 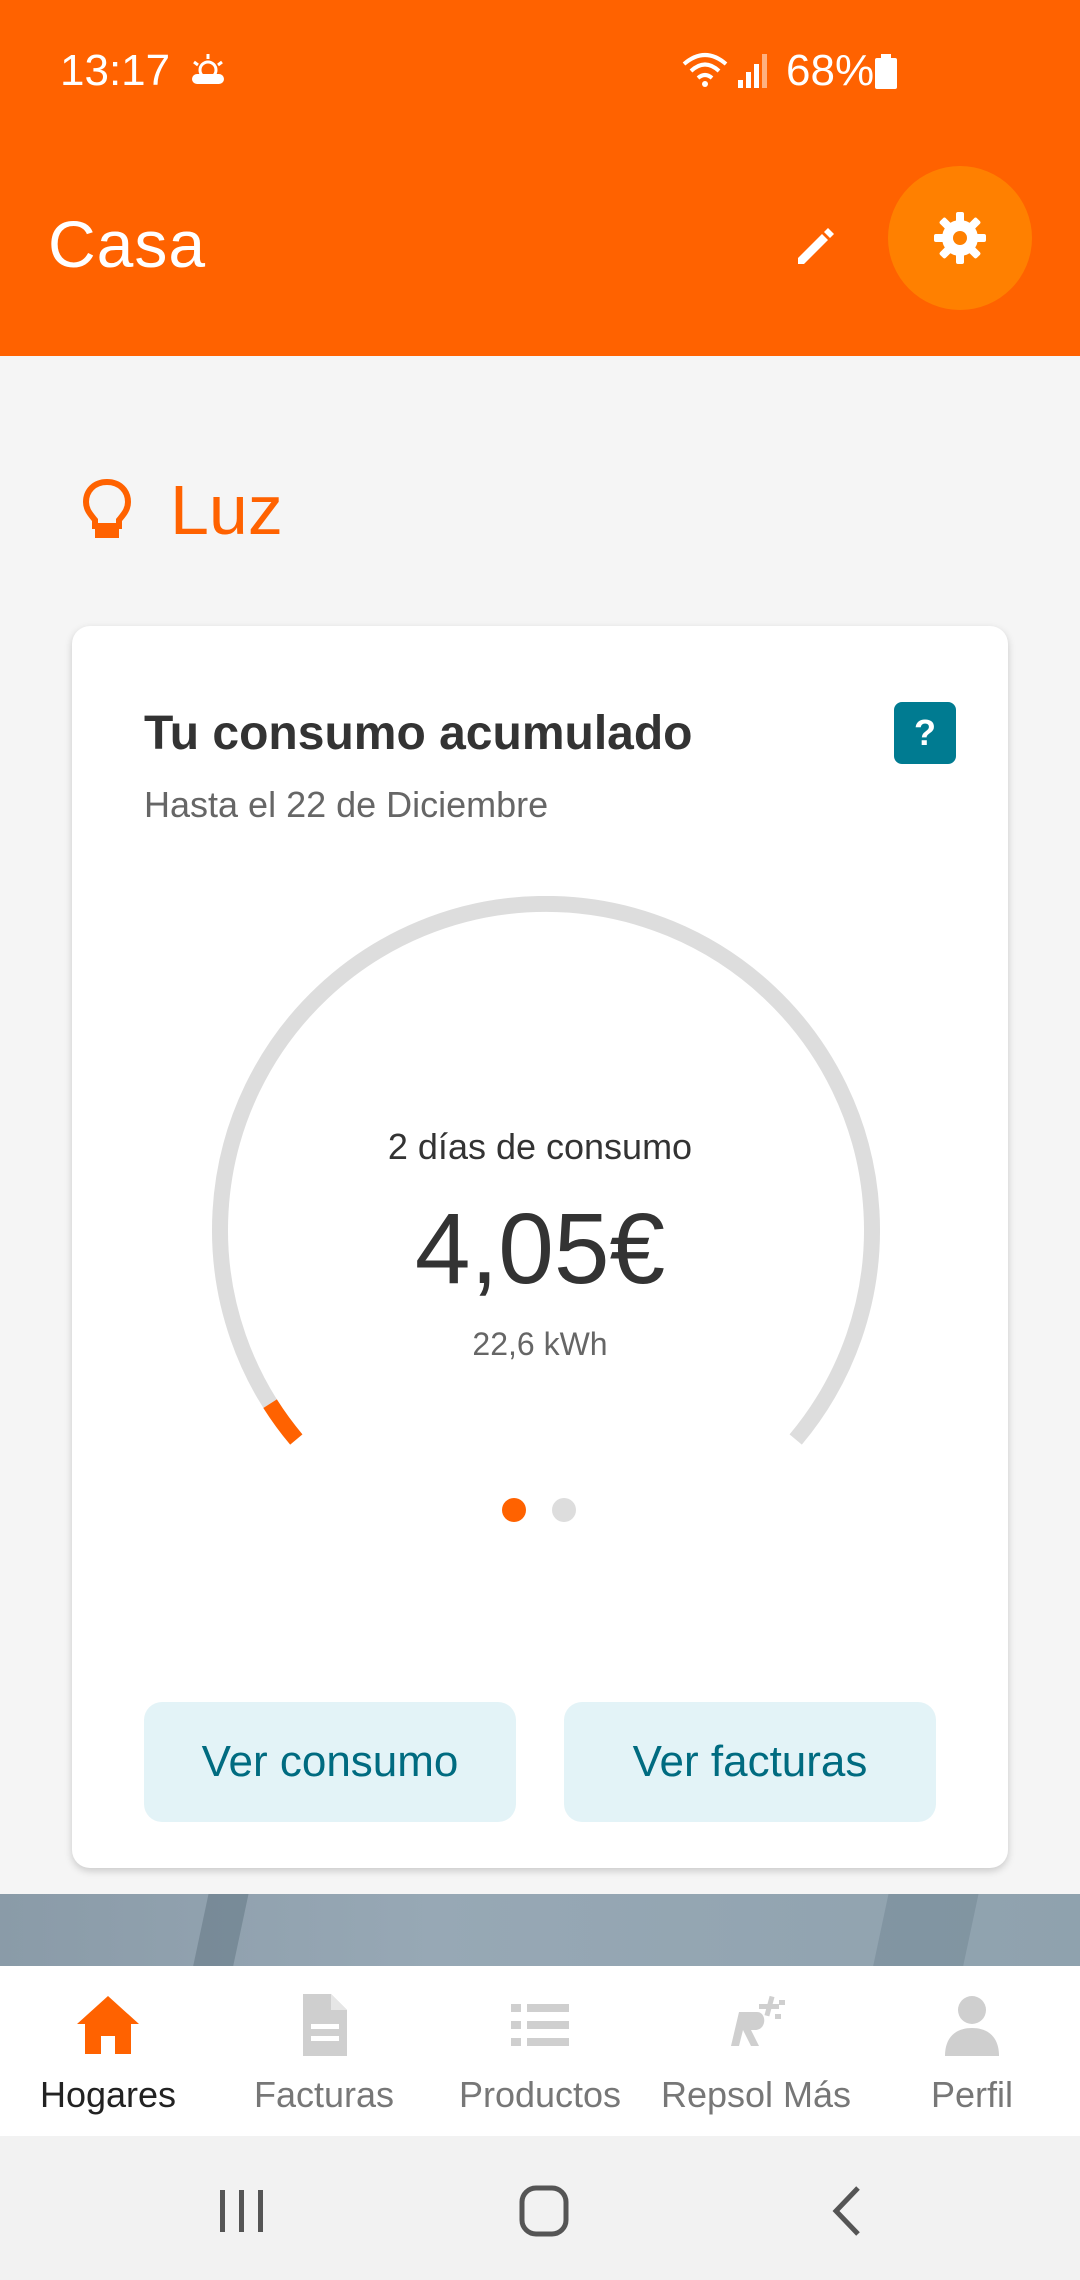 What do you see at coordinates (752, 71) in the screenshot?
I see `signal-icon` at bounding box center [752, 71].